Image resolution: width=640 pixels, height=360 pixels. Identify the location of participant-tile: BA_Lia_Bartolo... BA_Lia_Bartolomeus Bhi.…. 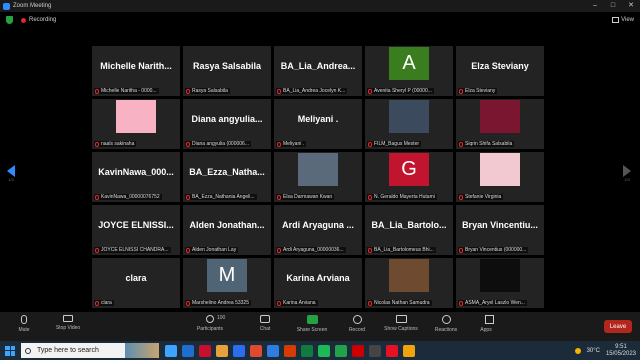
(409, 230).